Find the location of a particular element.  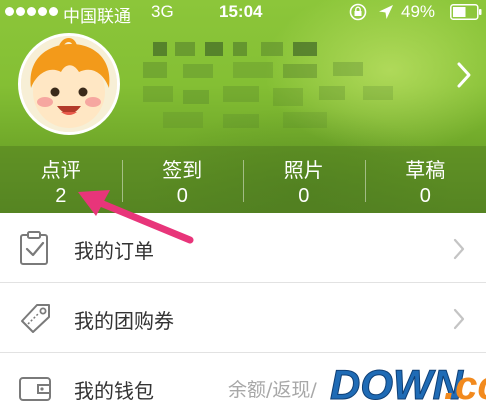

menu-item-label: 我的团购券 is located at coordinates (124, 321).